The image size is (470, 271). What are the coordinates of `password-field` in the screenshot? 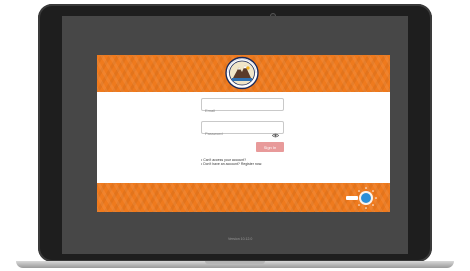 It's located at (242, 130).